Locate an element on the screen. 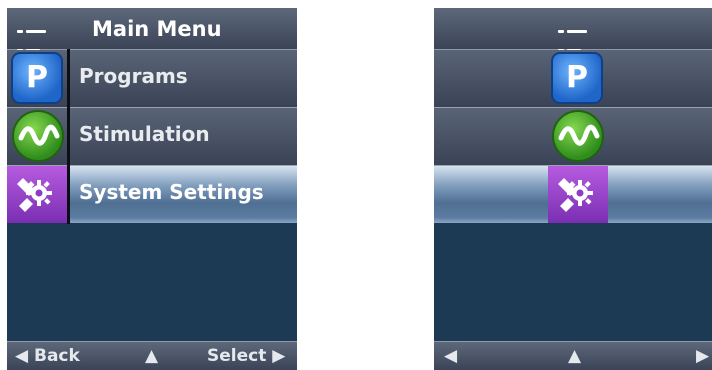  select-button: Select ▶ is located at coordinates (246, 356).